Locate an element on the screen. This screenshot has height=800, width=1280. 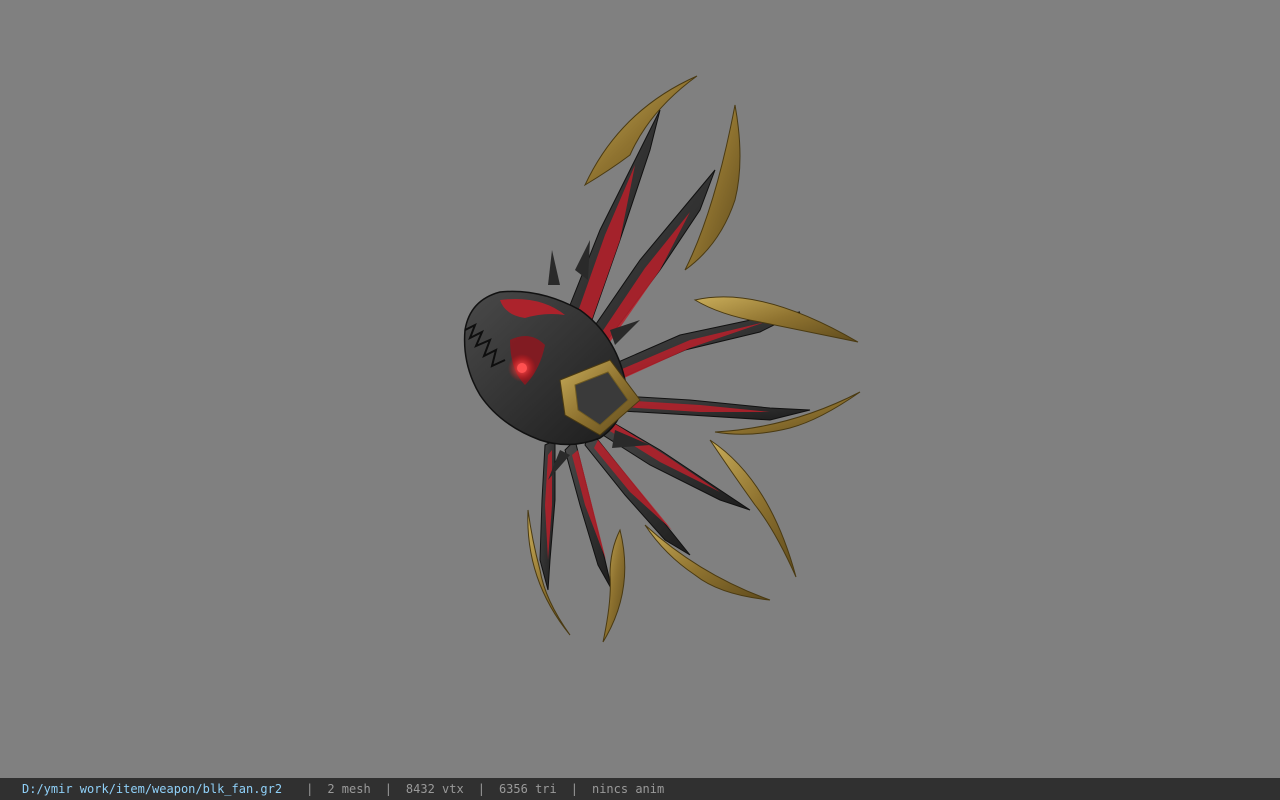
animation-status-label: nincs anim is located at coordinates (628, 789).